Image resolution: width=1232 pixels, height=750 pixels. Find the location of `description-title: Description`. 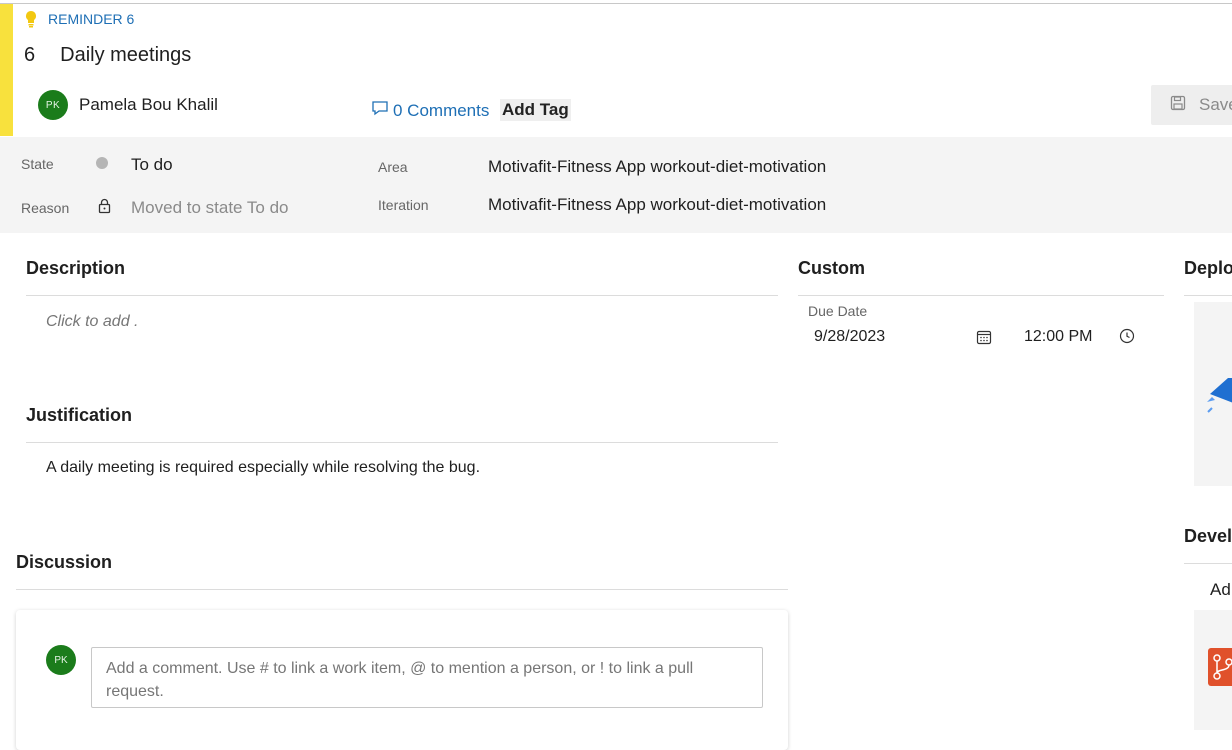

description-title: Description is located at coordinates (76, 268).